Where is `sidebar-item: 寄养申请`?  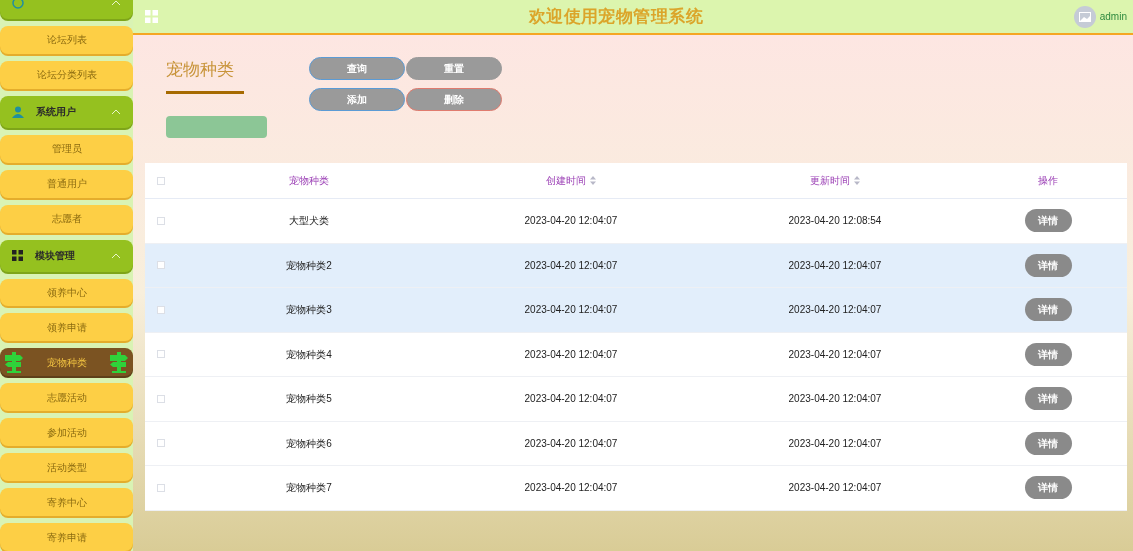 sidebar-item: 寄养申请 is located at coordinates (66, 537).